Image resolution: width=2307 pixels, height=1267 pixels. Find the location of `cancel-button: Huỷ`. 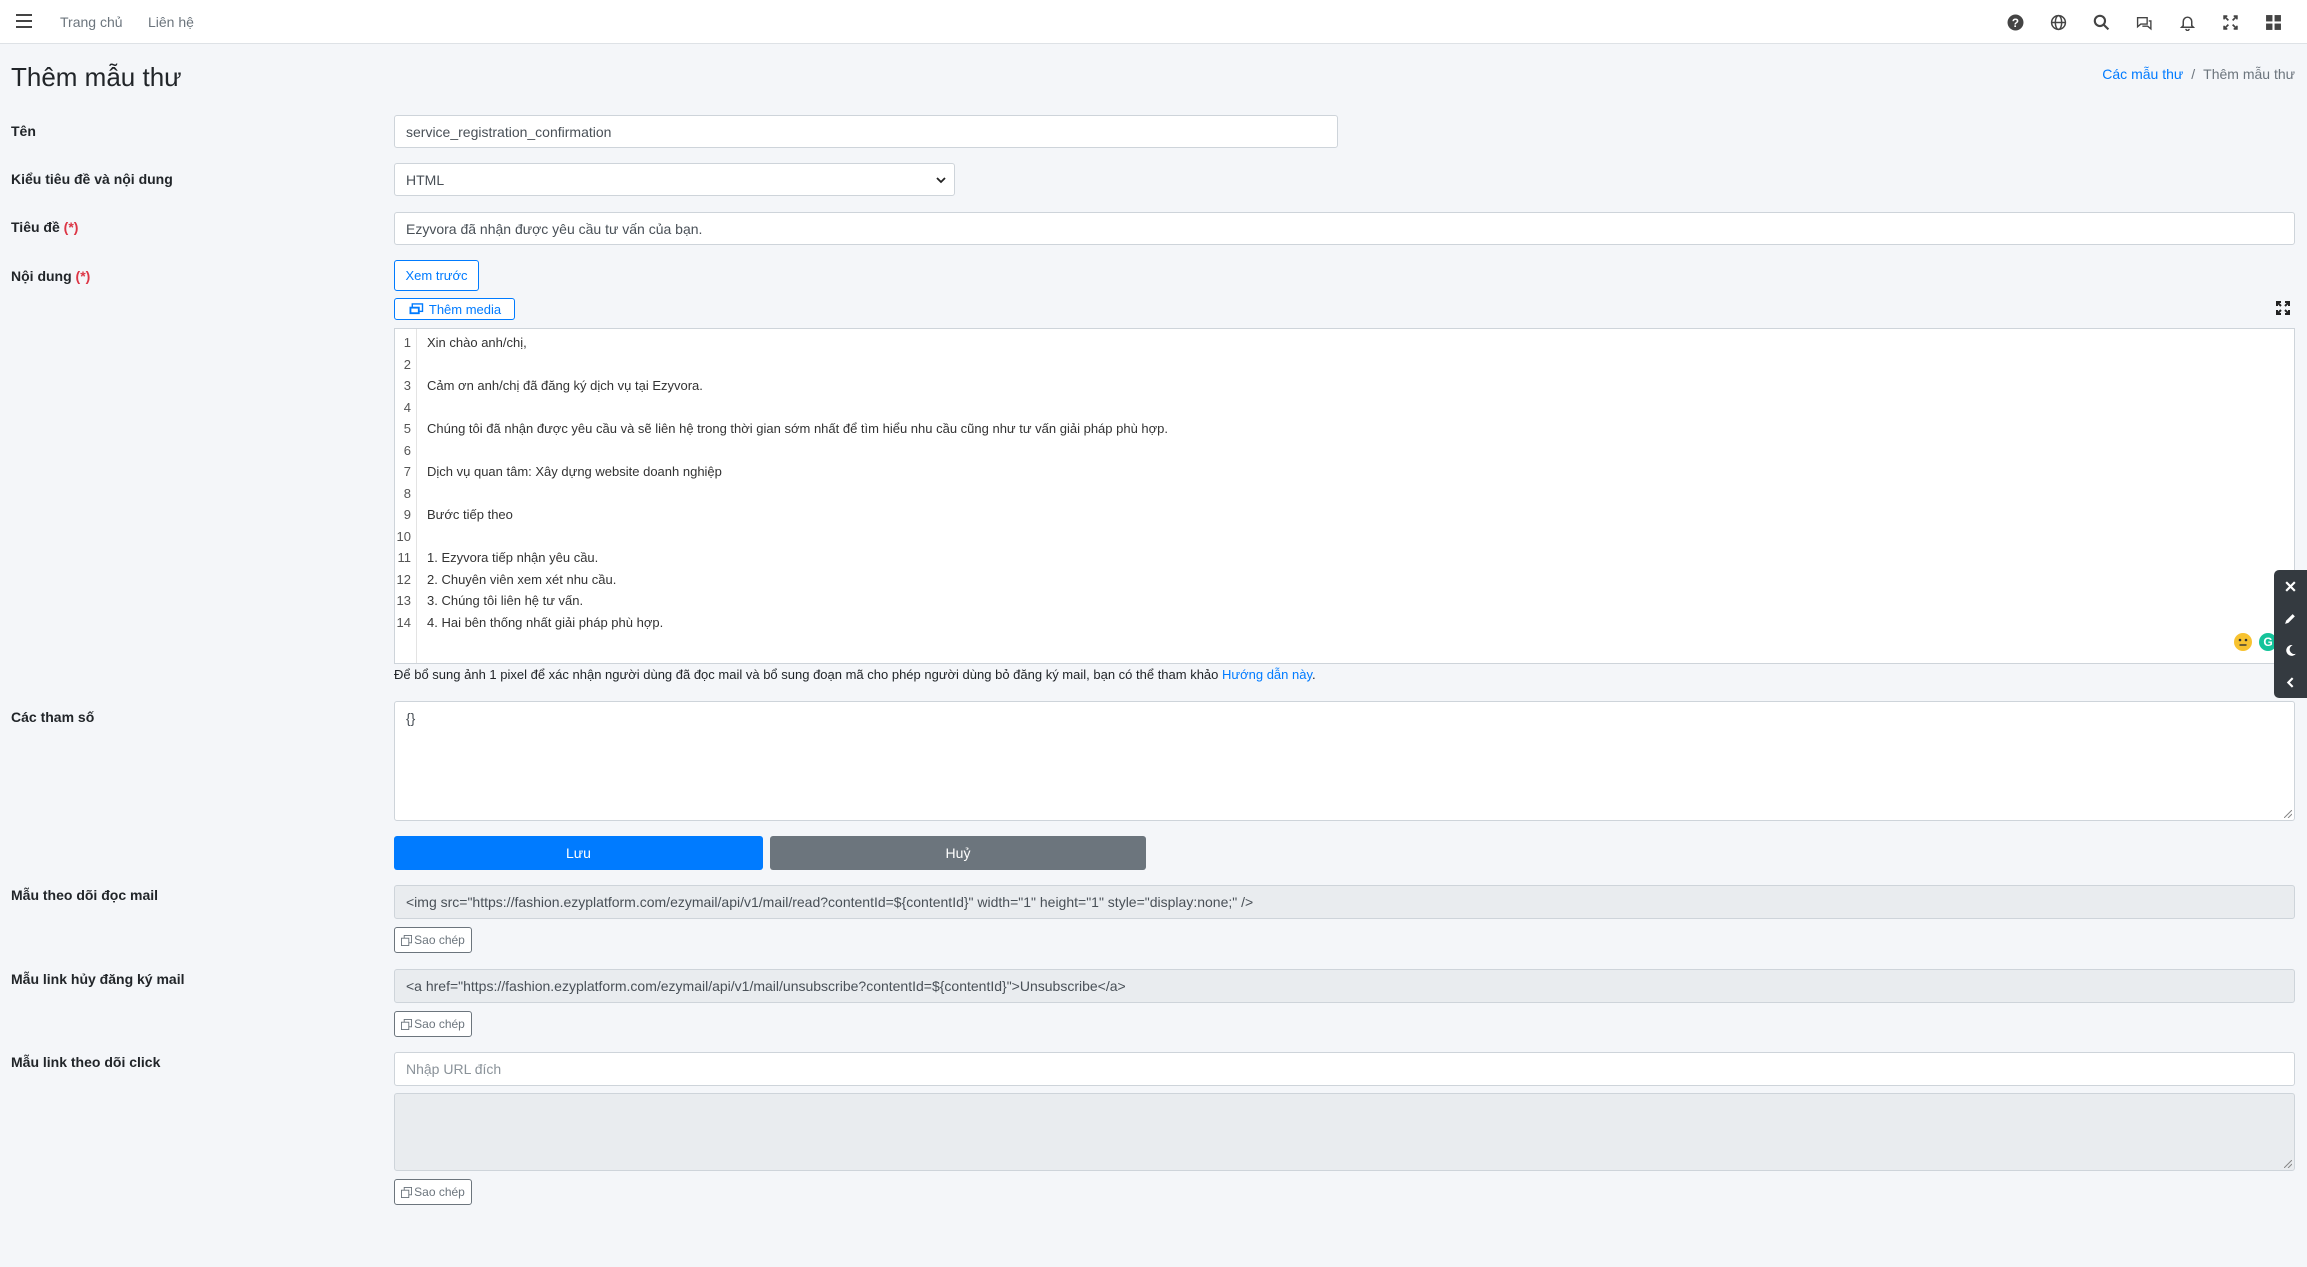

cancel-button: Huỷ is located at coordinates (958, 853).